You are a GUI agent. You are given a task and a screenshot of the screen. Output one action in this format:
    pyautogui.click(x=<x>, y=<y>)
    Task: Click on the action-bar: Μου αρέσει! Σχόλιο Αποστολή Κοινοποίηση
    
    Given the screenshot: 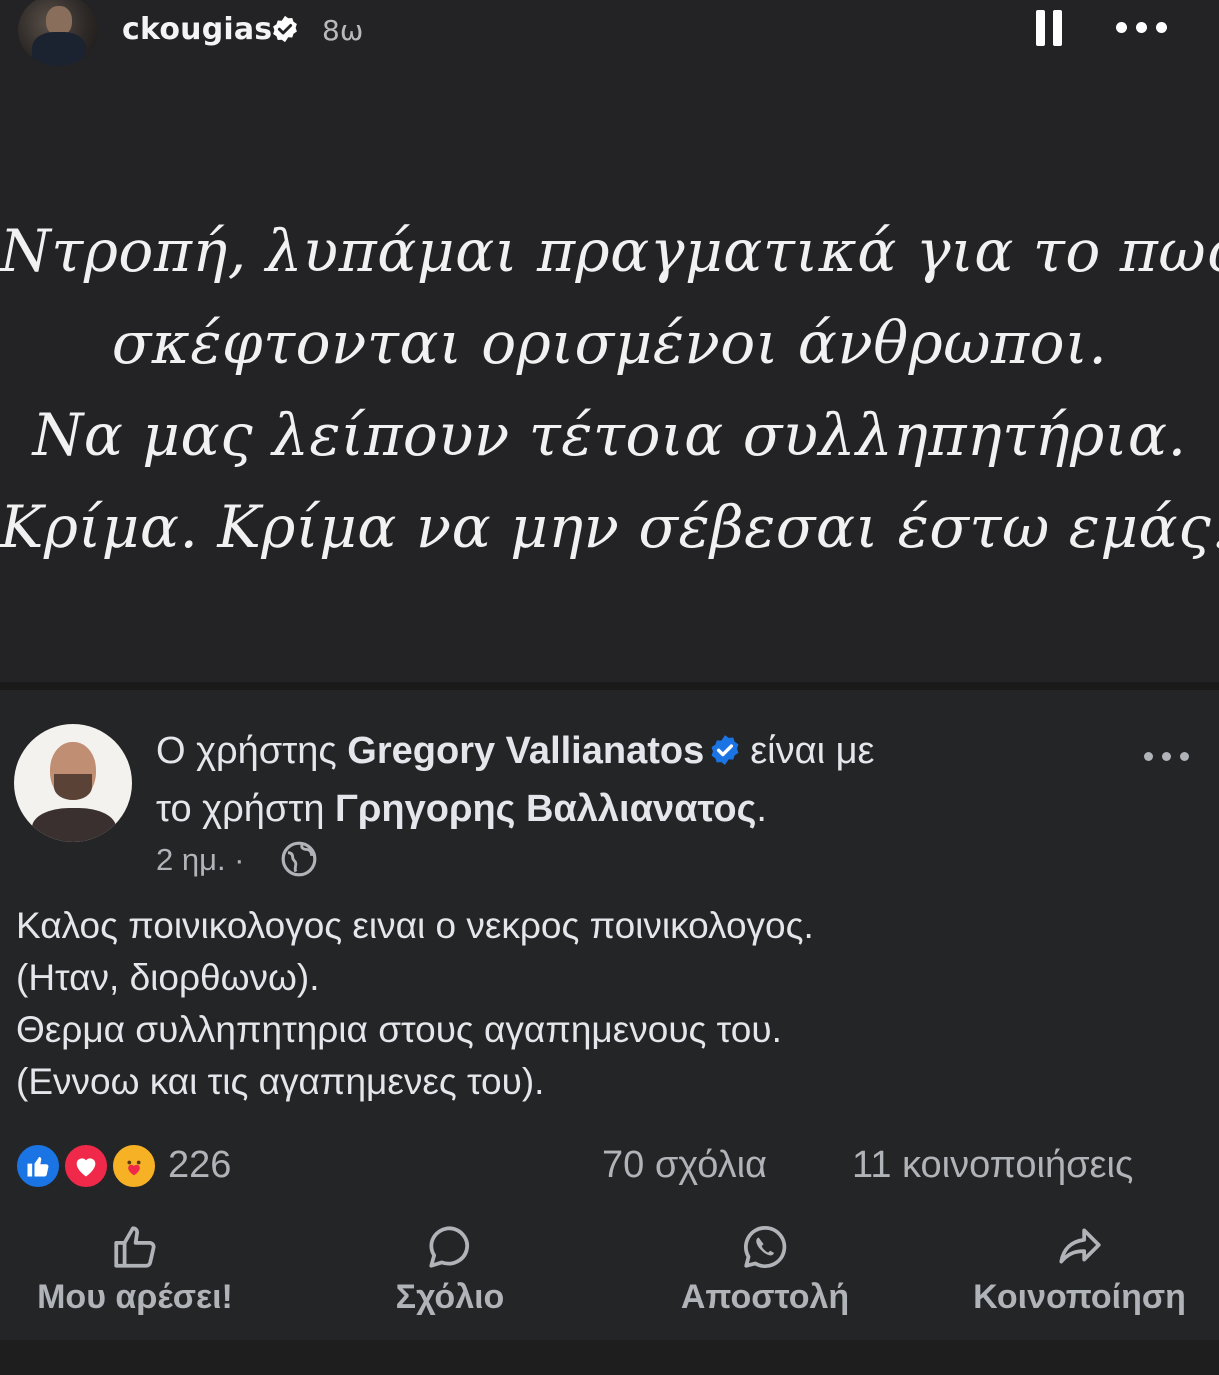 What is the action you would take?
    pyautogui.click(x=609, y=1281)
    